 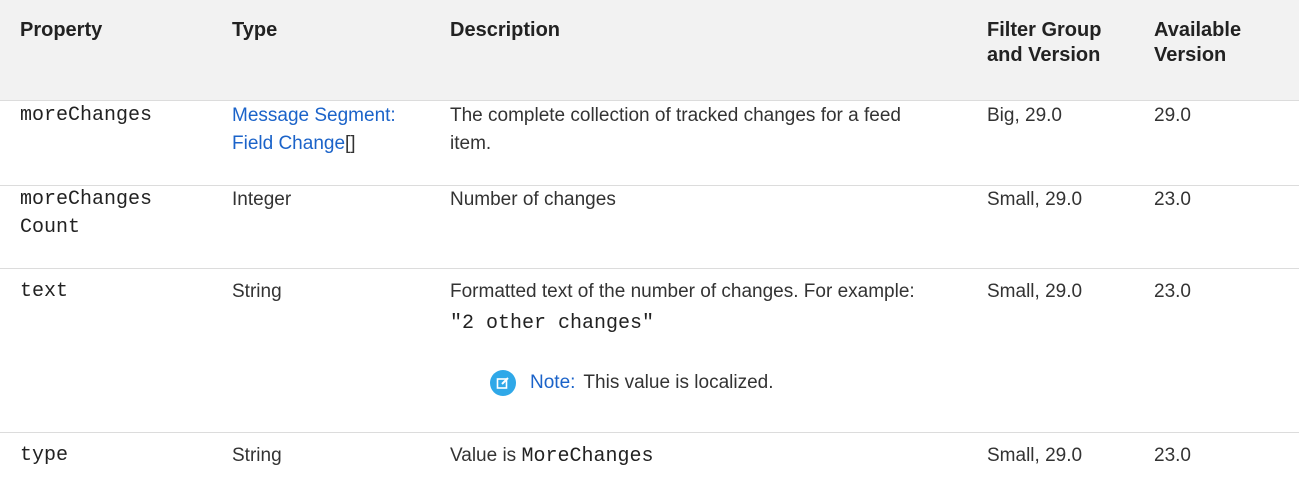 What do you see at coordinates (257, 291) in the screenshot?
I see `row-3-type: String` at bounding box center [257, 291].